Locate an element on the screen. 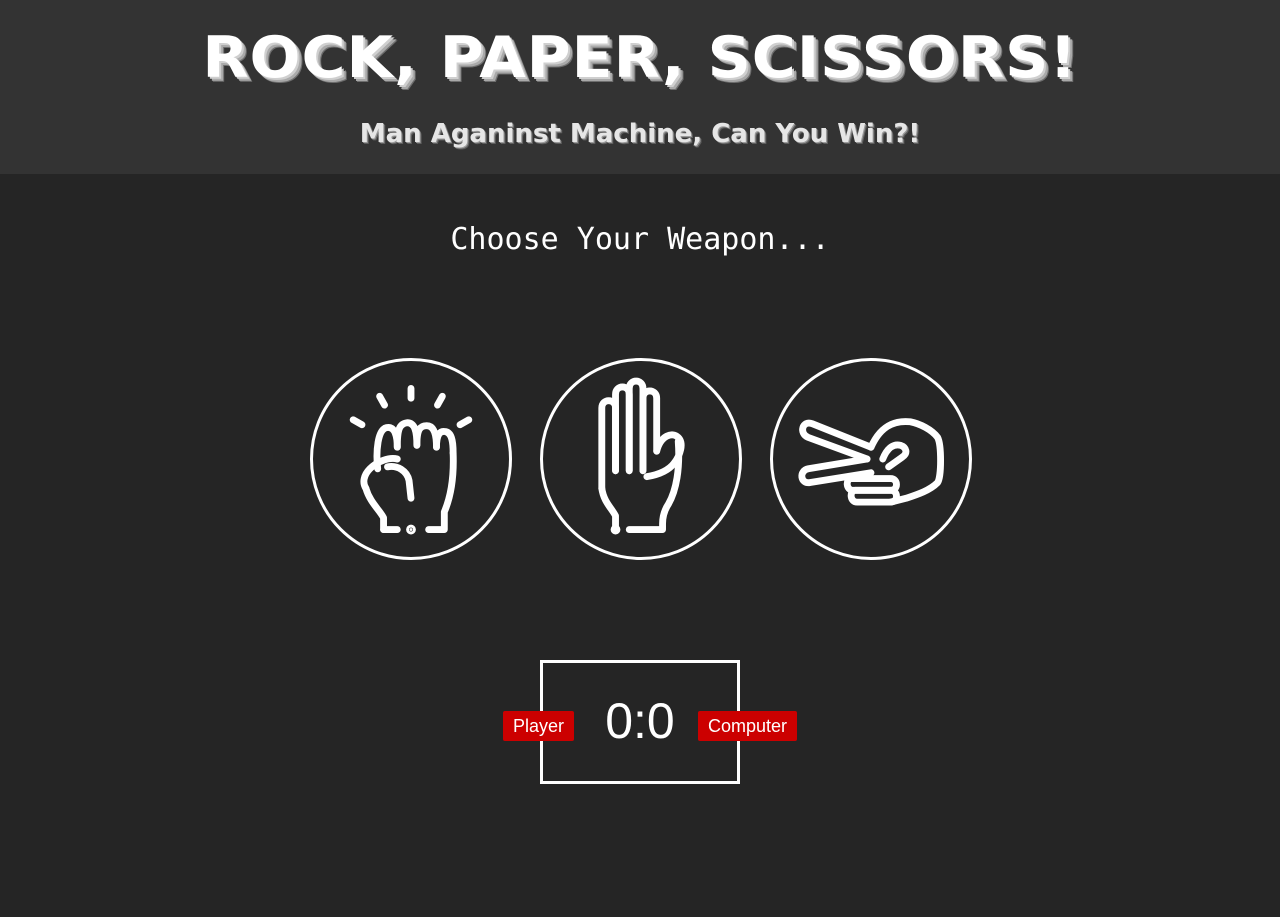 The height and width of the screenshot is (917, 1280). rock-button is located at coordinates (411, 459).